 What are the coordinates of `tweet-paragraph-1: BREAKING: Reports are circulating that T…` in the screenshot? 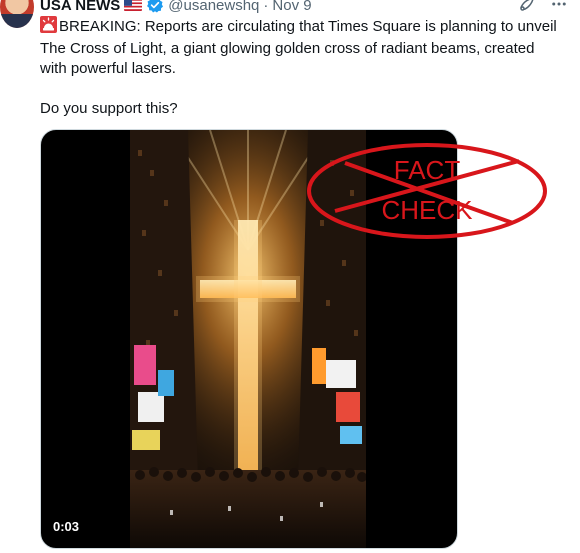 It's located at (300, 47).